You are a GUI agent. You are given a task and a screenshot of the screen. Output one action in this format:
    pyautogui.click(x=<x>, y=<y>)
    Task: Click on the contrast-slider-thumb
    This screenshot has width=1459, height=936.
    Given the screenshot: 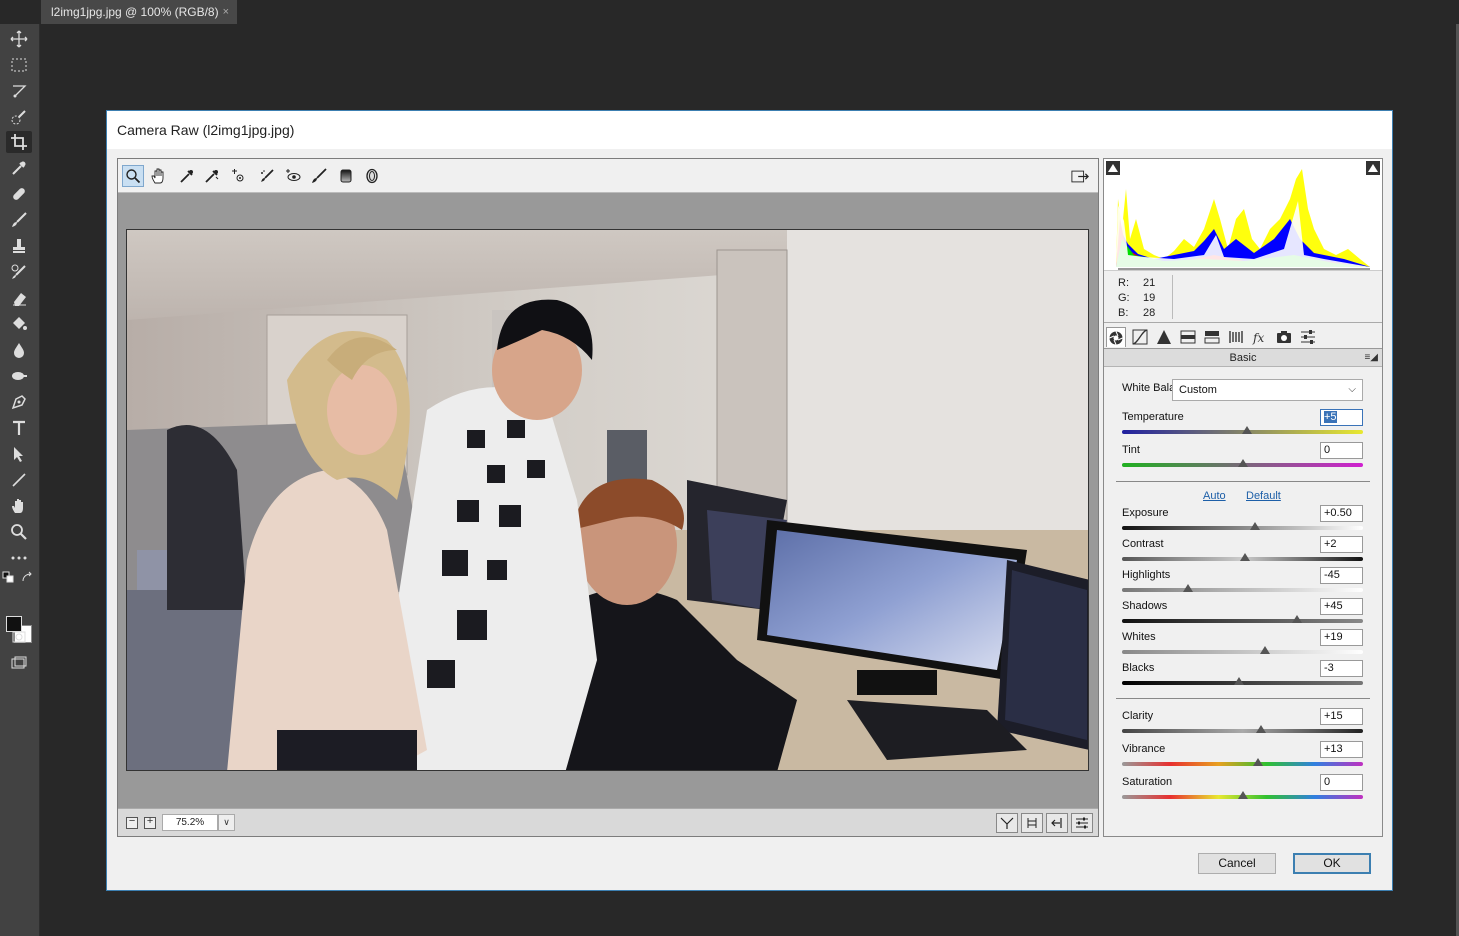 What is the action you would take?
    pyautogui.click(x=1244, y=557)
    